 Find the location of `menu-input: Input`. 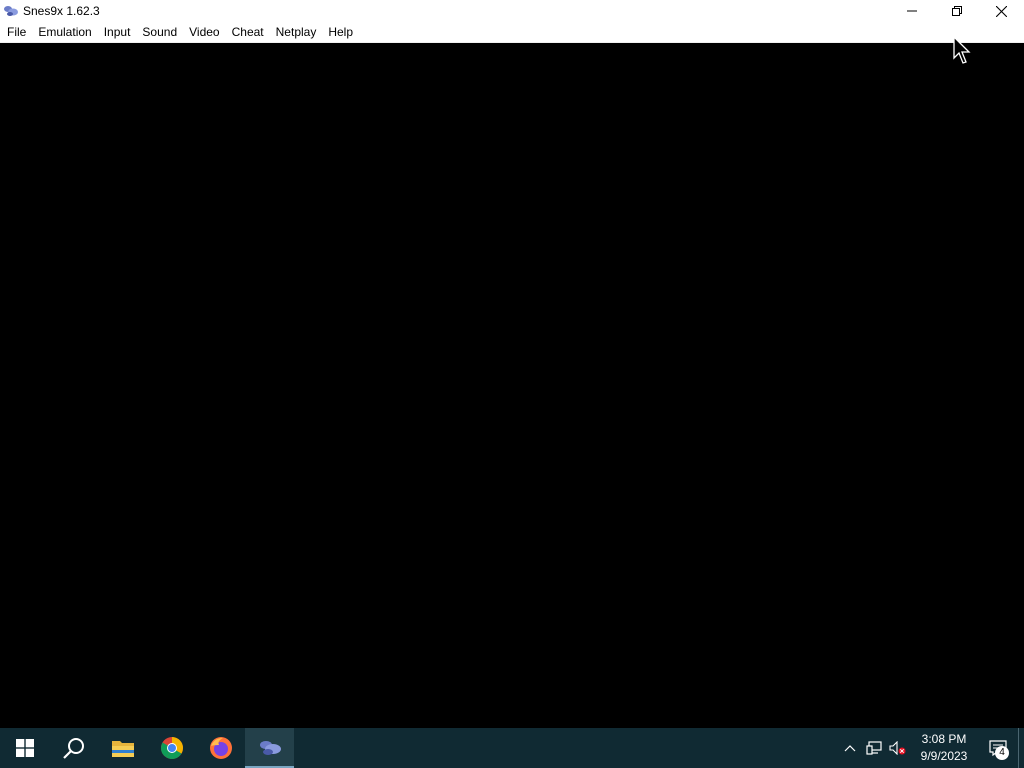

menu-input: Input is located at coordinates (117, 32).